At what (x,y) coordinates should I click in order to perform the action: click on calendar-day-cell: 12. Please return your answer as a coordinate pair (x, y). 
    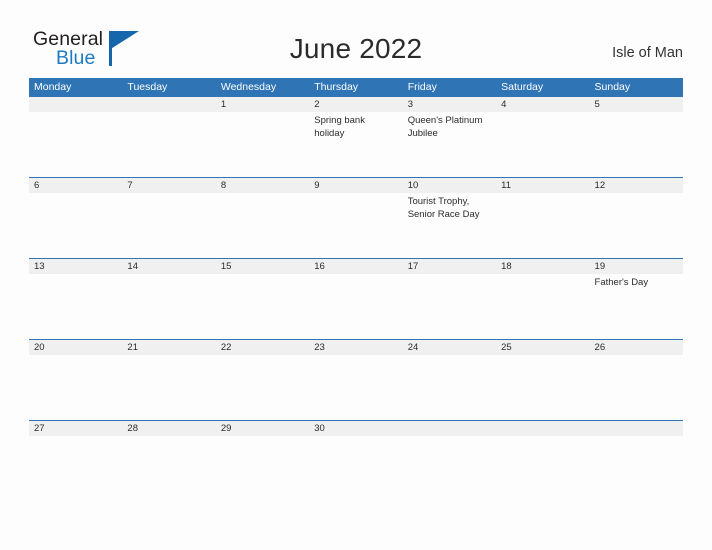
    Looking at the image, I should click on (636, 218).